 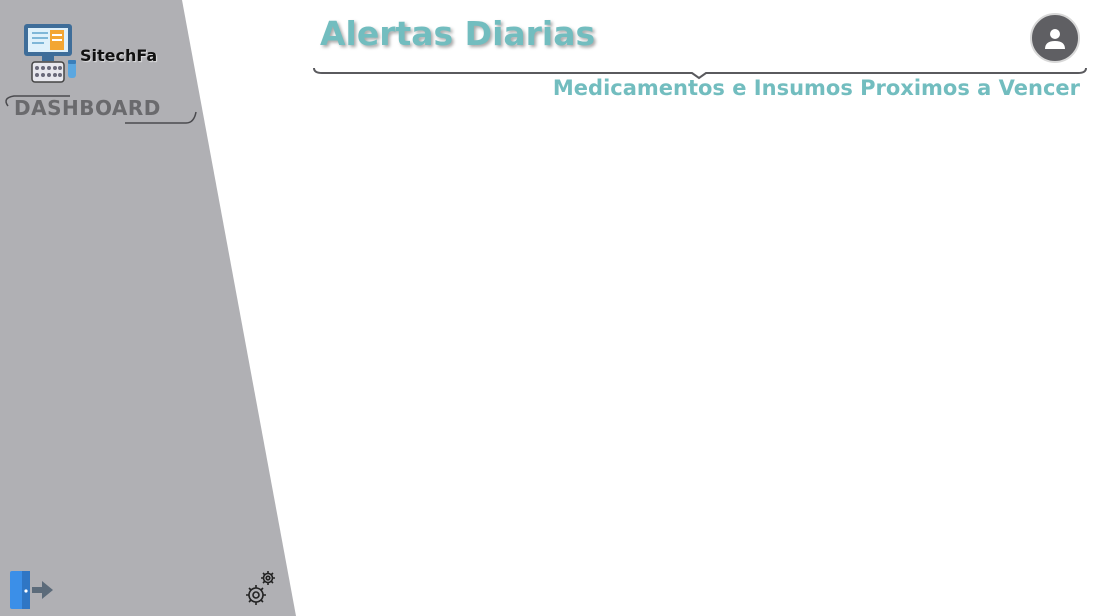 What do you see at coordinates (816, 88) in the screenshot?
I see `page-subtitle: Medicamentos e Insumos Proximos a Vencer` at bounding box center [816, 88].